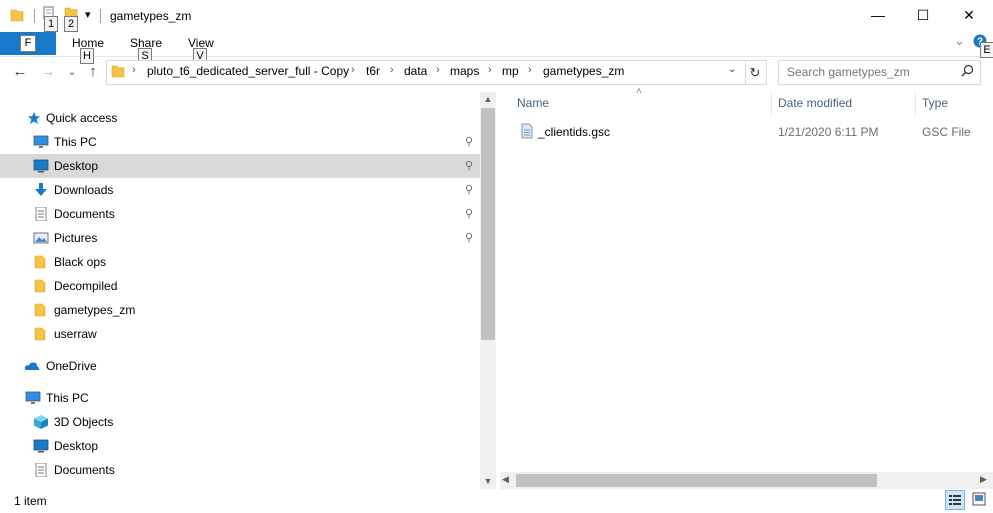  What do you see at coordinates (639, 91) in the screenshot?
I see `sort-ascending-icon: ˄` at bounding box center [639, 91].